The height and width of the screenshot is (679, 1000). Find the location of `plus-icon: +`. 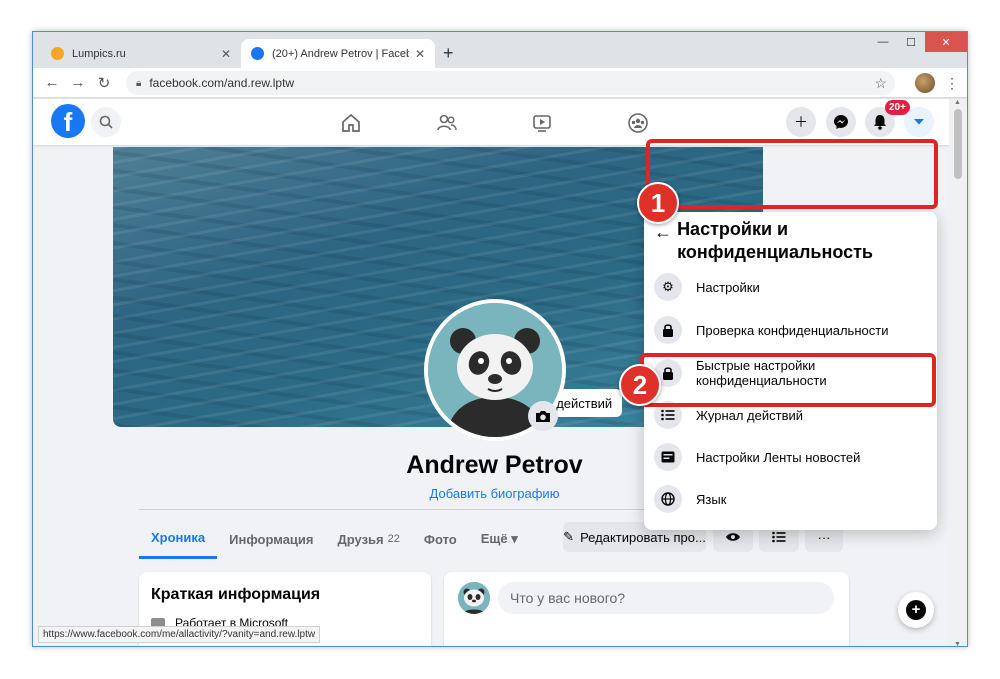

plus-icon: + is located at coordinates (916, 610).